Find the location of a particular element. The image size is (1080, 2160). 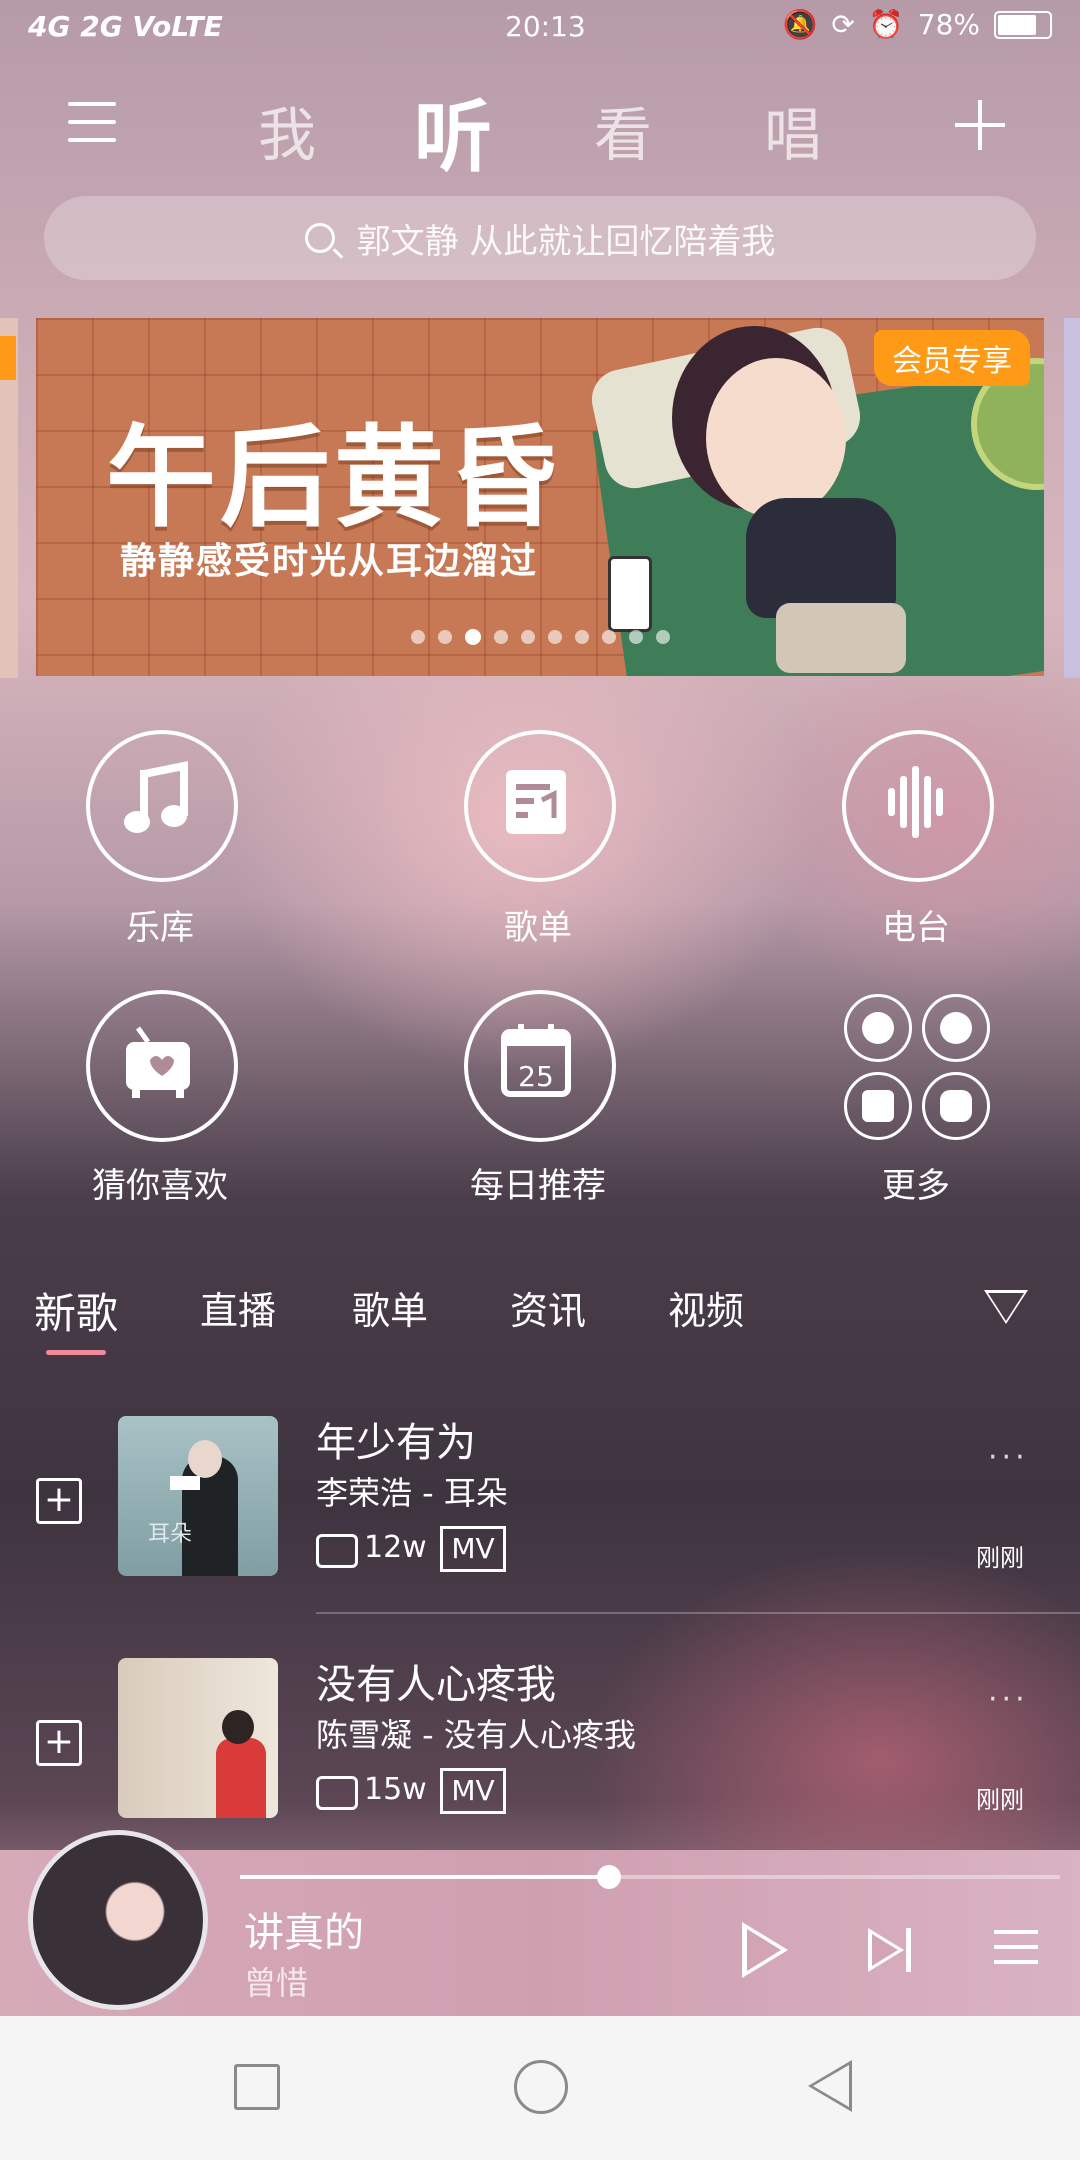

playlist-icon is located at coordinates (536, 802).